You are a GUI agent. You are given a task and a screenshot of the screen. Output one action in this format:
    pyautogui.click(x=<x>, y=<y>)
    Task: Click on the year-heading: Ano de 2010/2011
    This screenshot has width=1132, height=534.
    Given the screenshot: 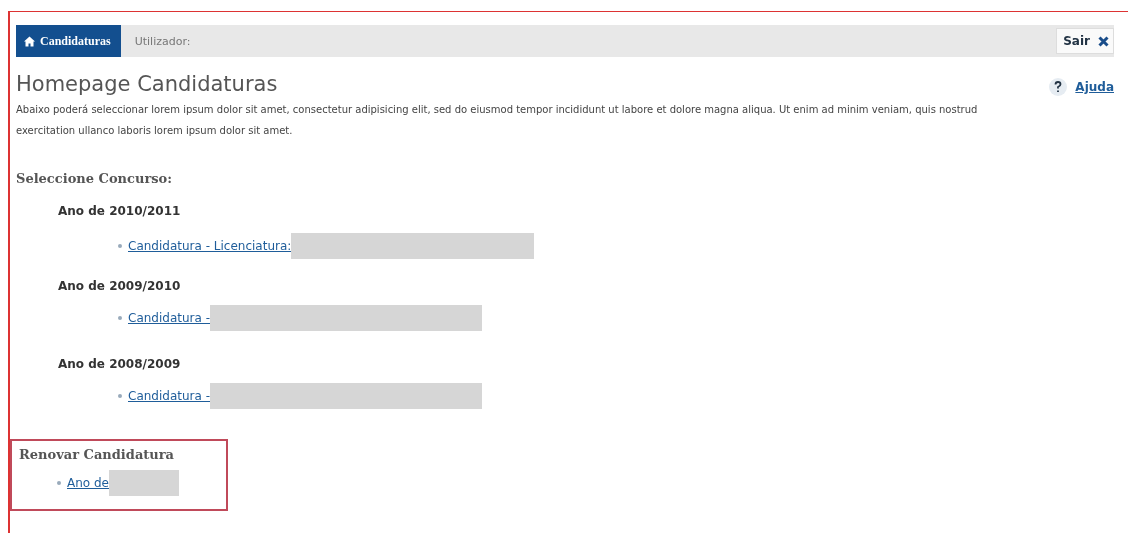 What is the action you would take?
    pyautogui.click(x=120, y=211)
    